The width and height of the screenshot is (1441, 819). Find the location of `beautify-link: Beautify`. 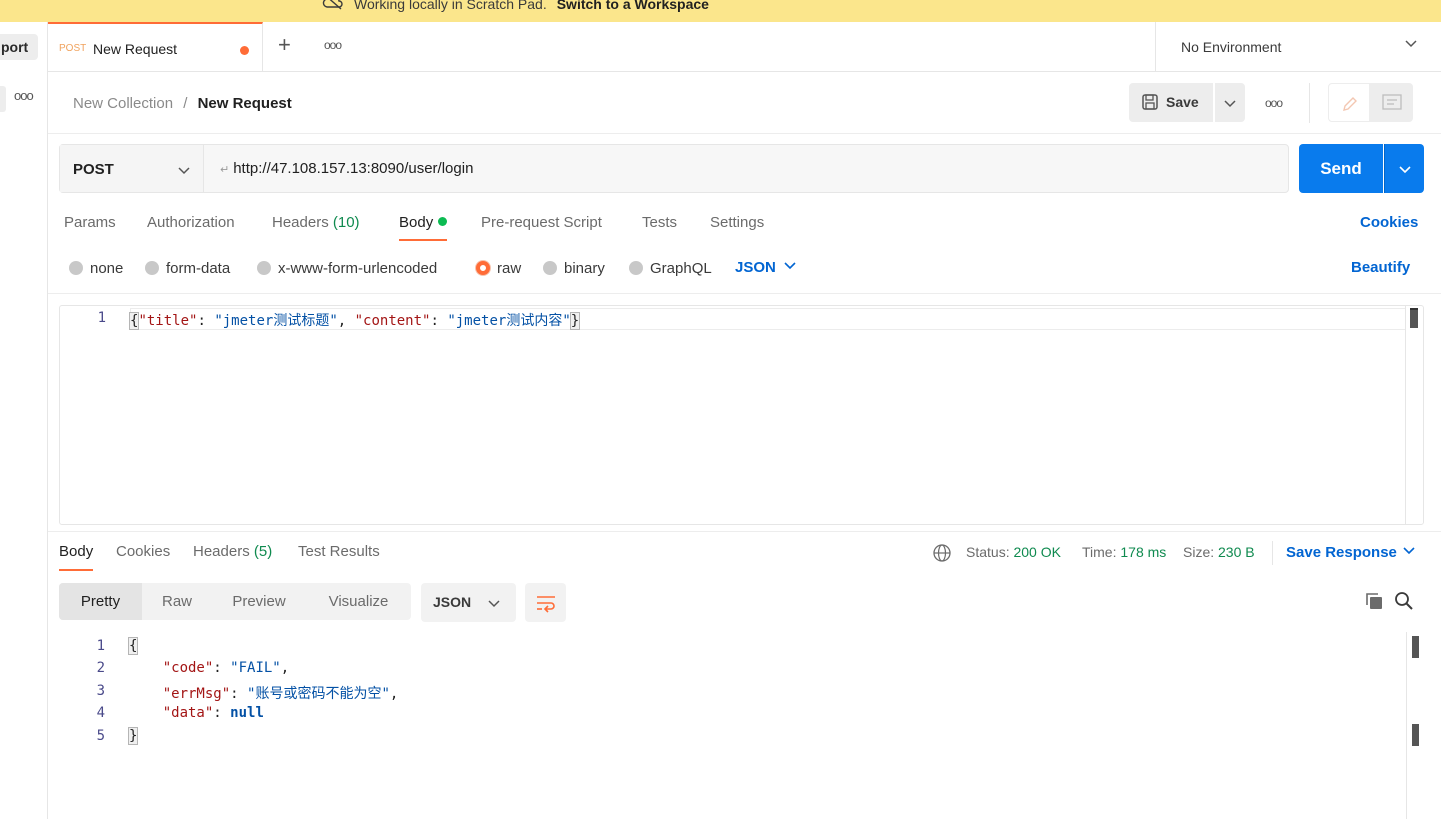

beautify-link: Beautify is located at coordinates (1380, 267).